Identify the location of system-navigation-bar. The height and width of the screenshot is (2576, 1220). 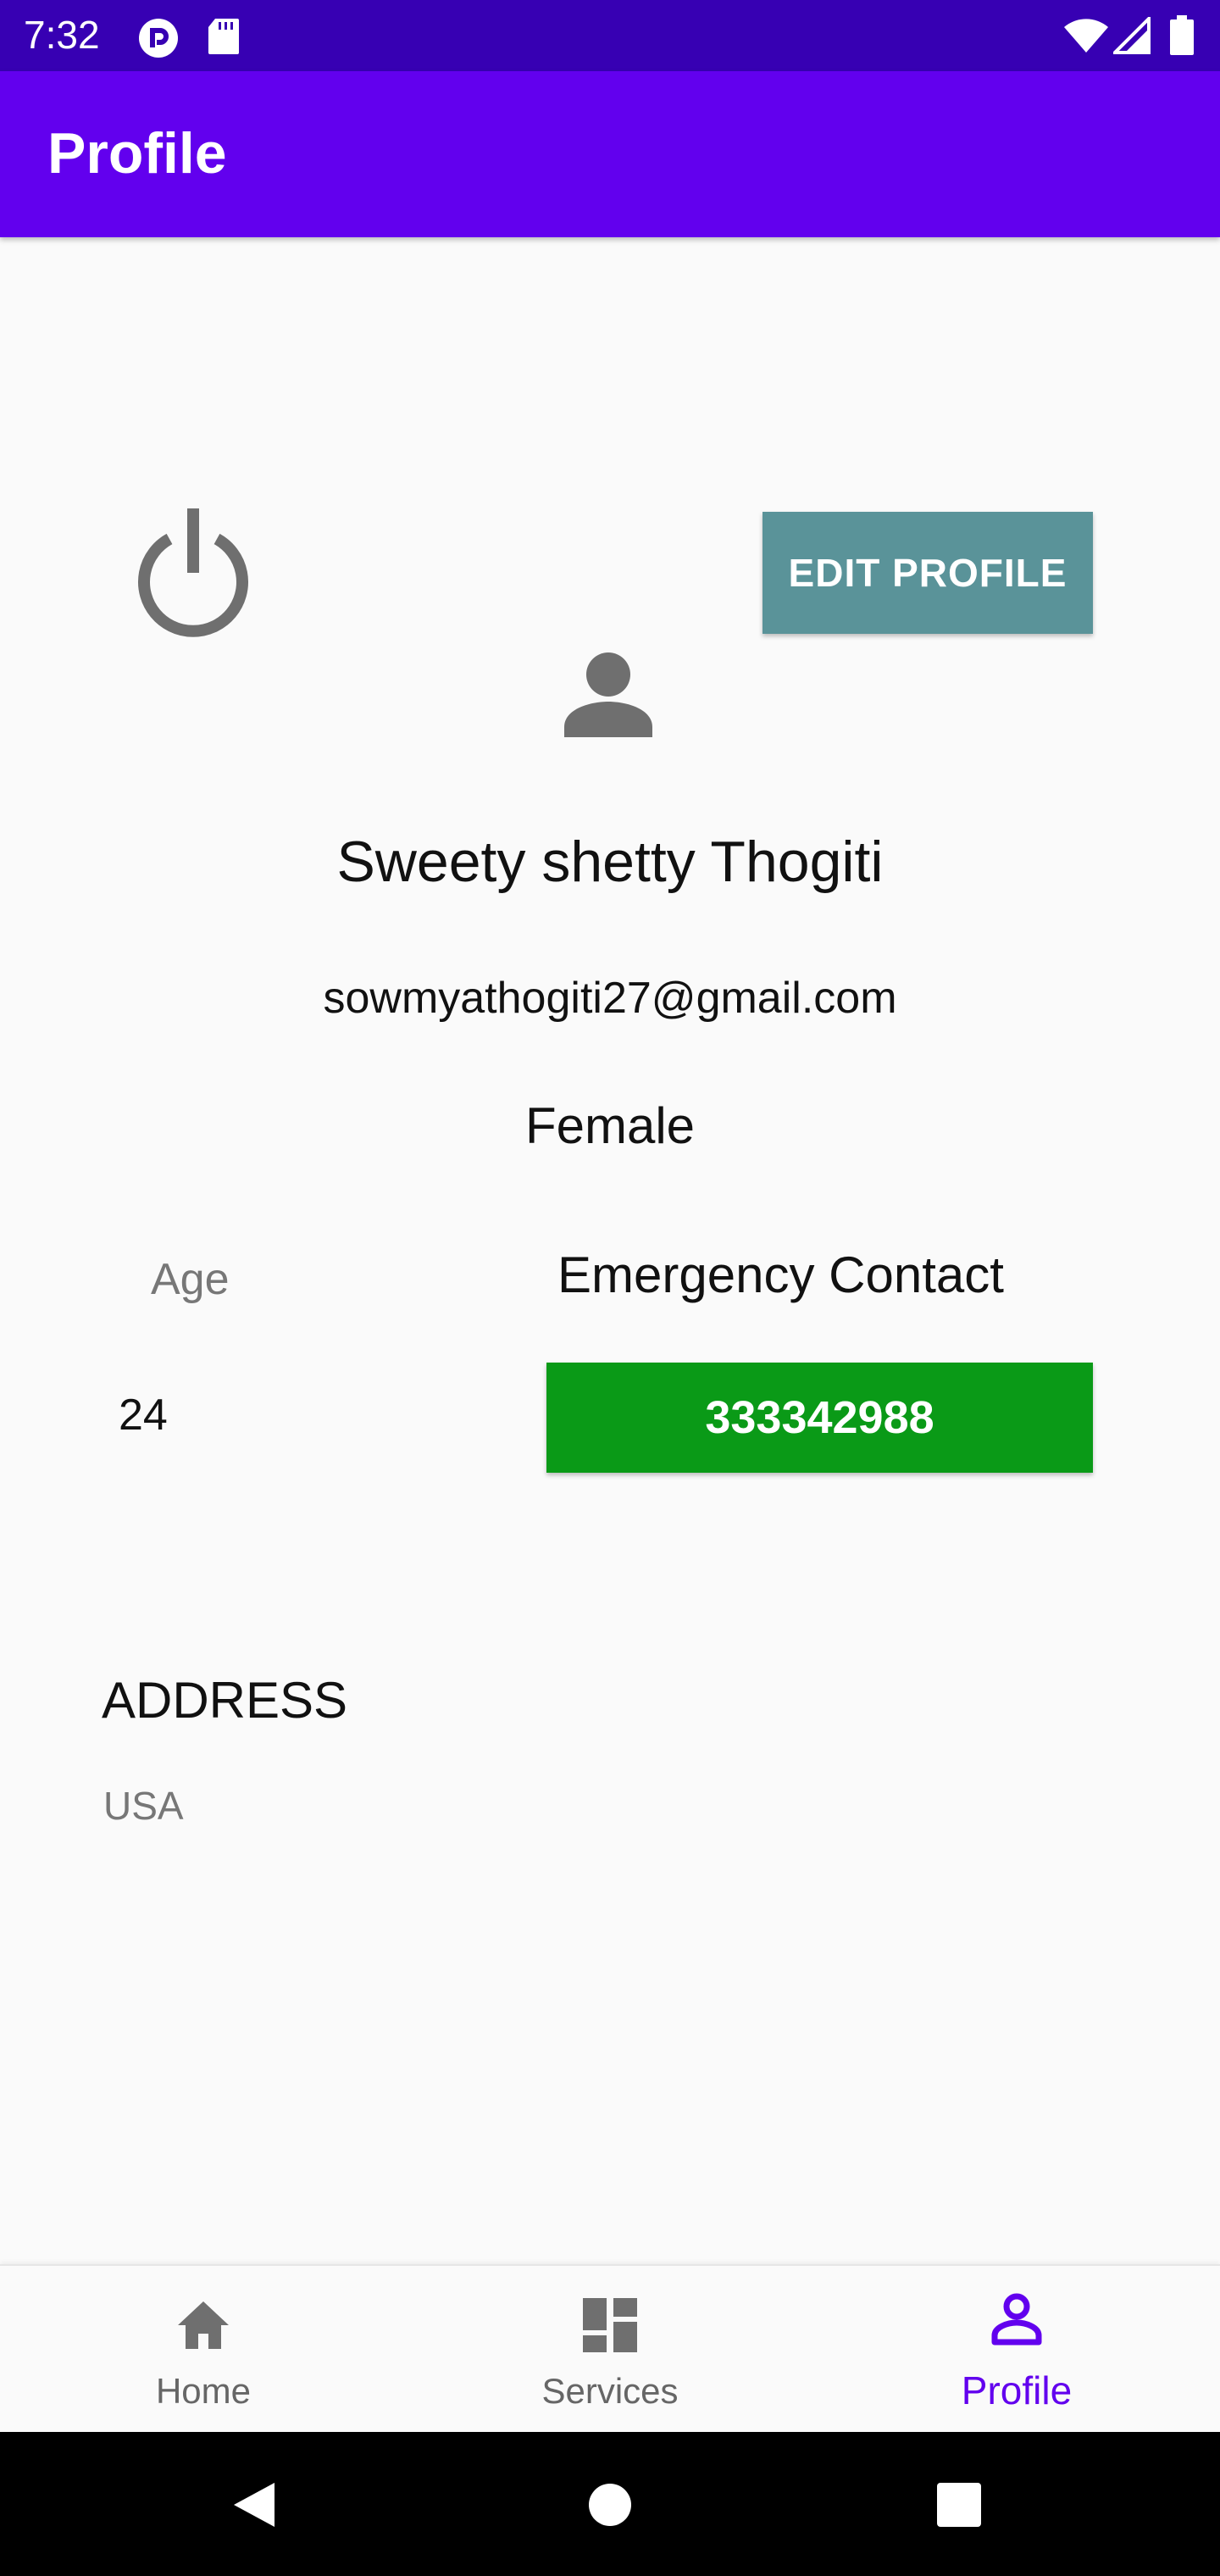
(610, 2504).